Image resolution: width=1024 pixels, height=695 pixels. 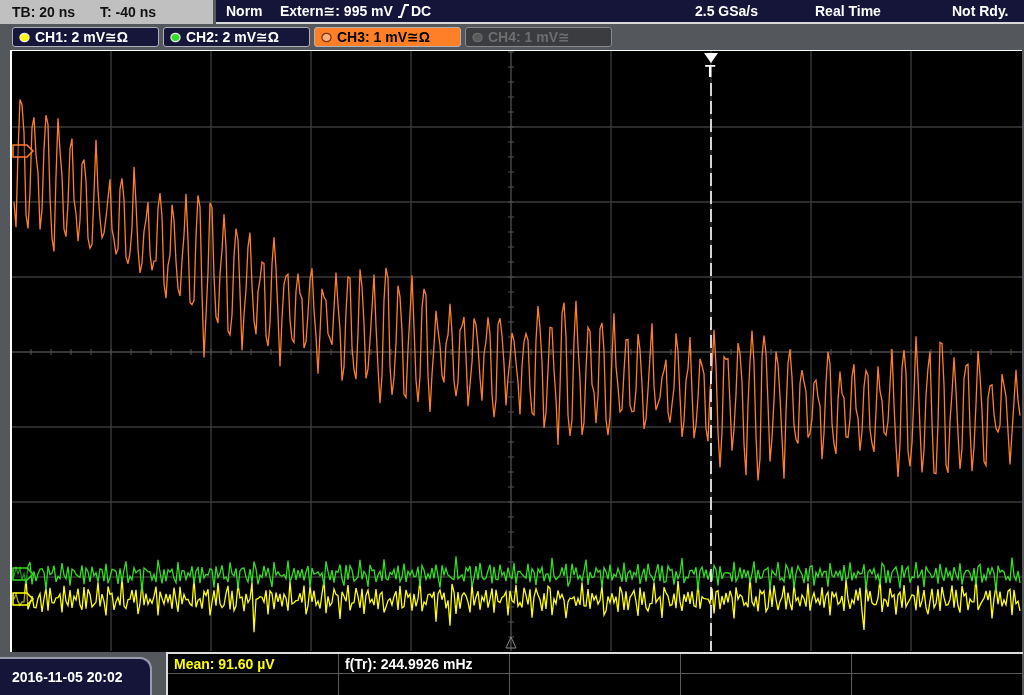 What do you see at coordinates (711, 58) in the screenshot?
I see `trigger-marker-icon` at bounding box center [711, 58].